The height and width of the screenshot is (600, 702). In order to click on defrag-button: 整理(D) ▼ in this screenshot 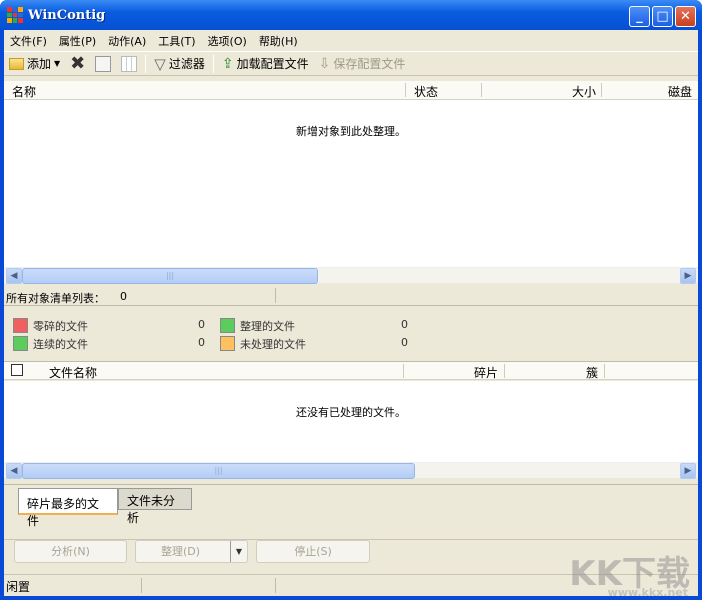, I will do `click(191, 551)`.